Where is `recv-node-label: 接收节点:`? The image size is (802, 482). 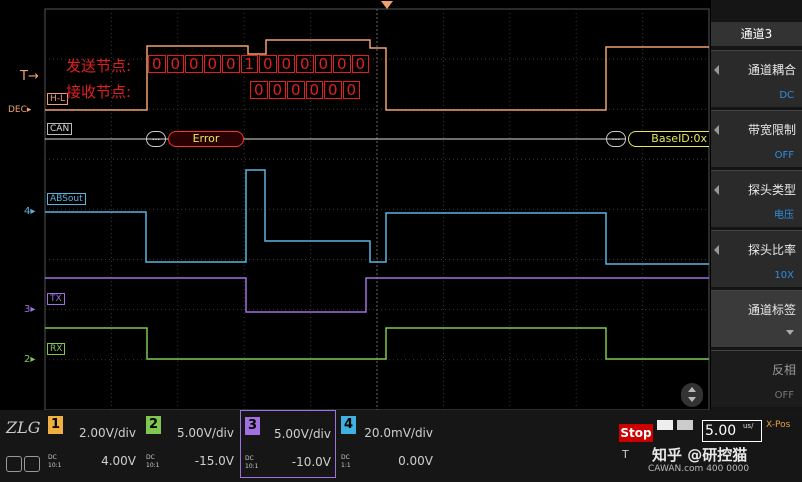 recv-node-label: 接收节点: is located at coordinates (99, 92).